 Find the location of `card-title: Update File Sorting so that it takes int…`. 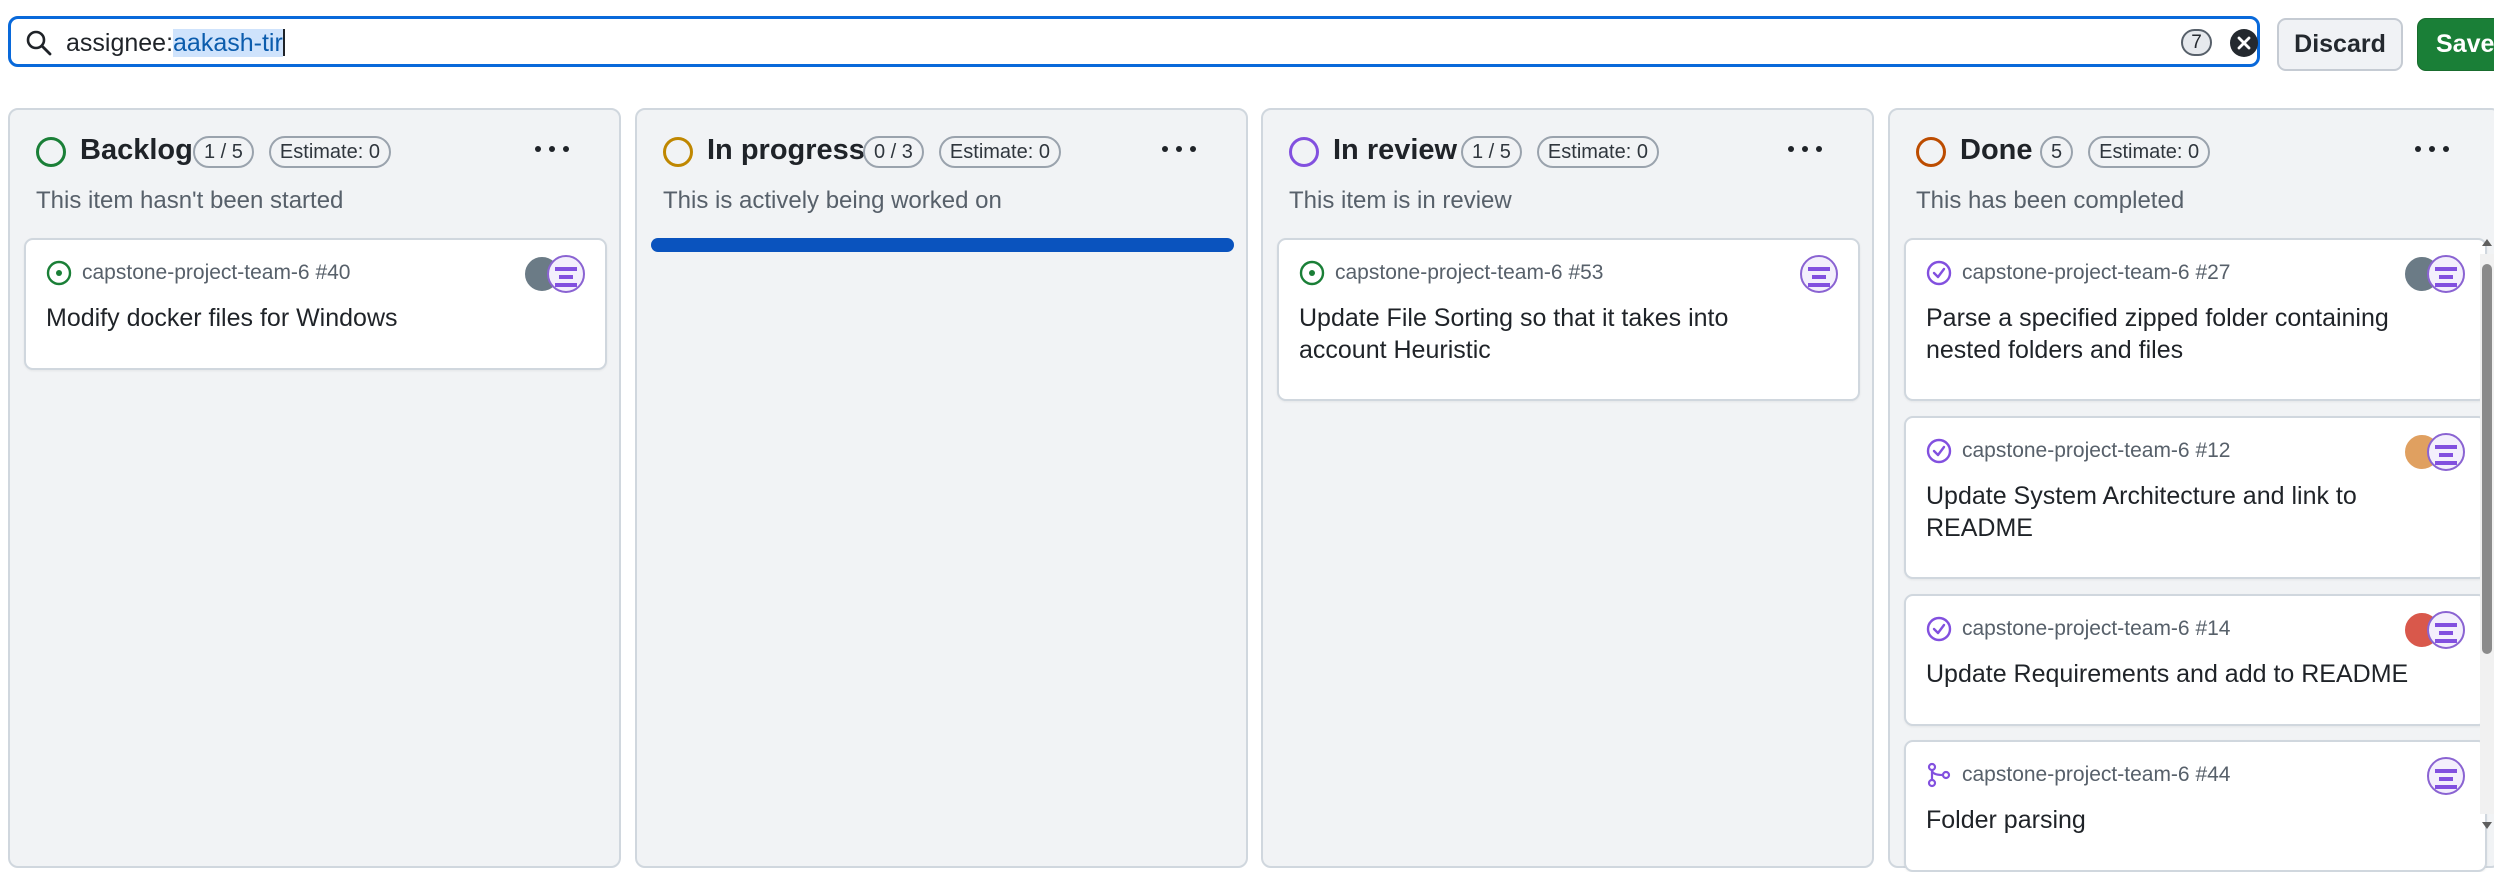

card-title: Update File Sorting so that it takes int… is located at coordinates (1559, 334).